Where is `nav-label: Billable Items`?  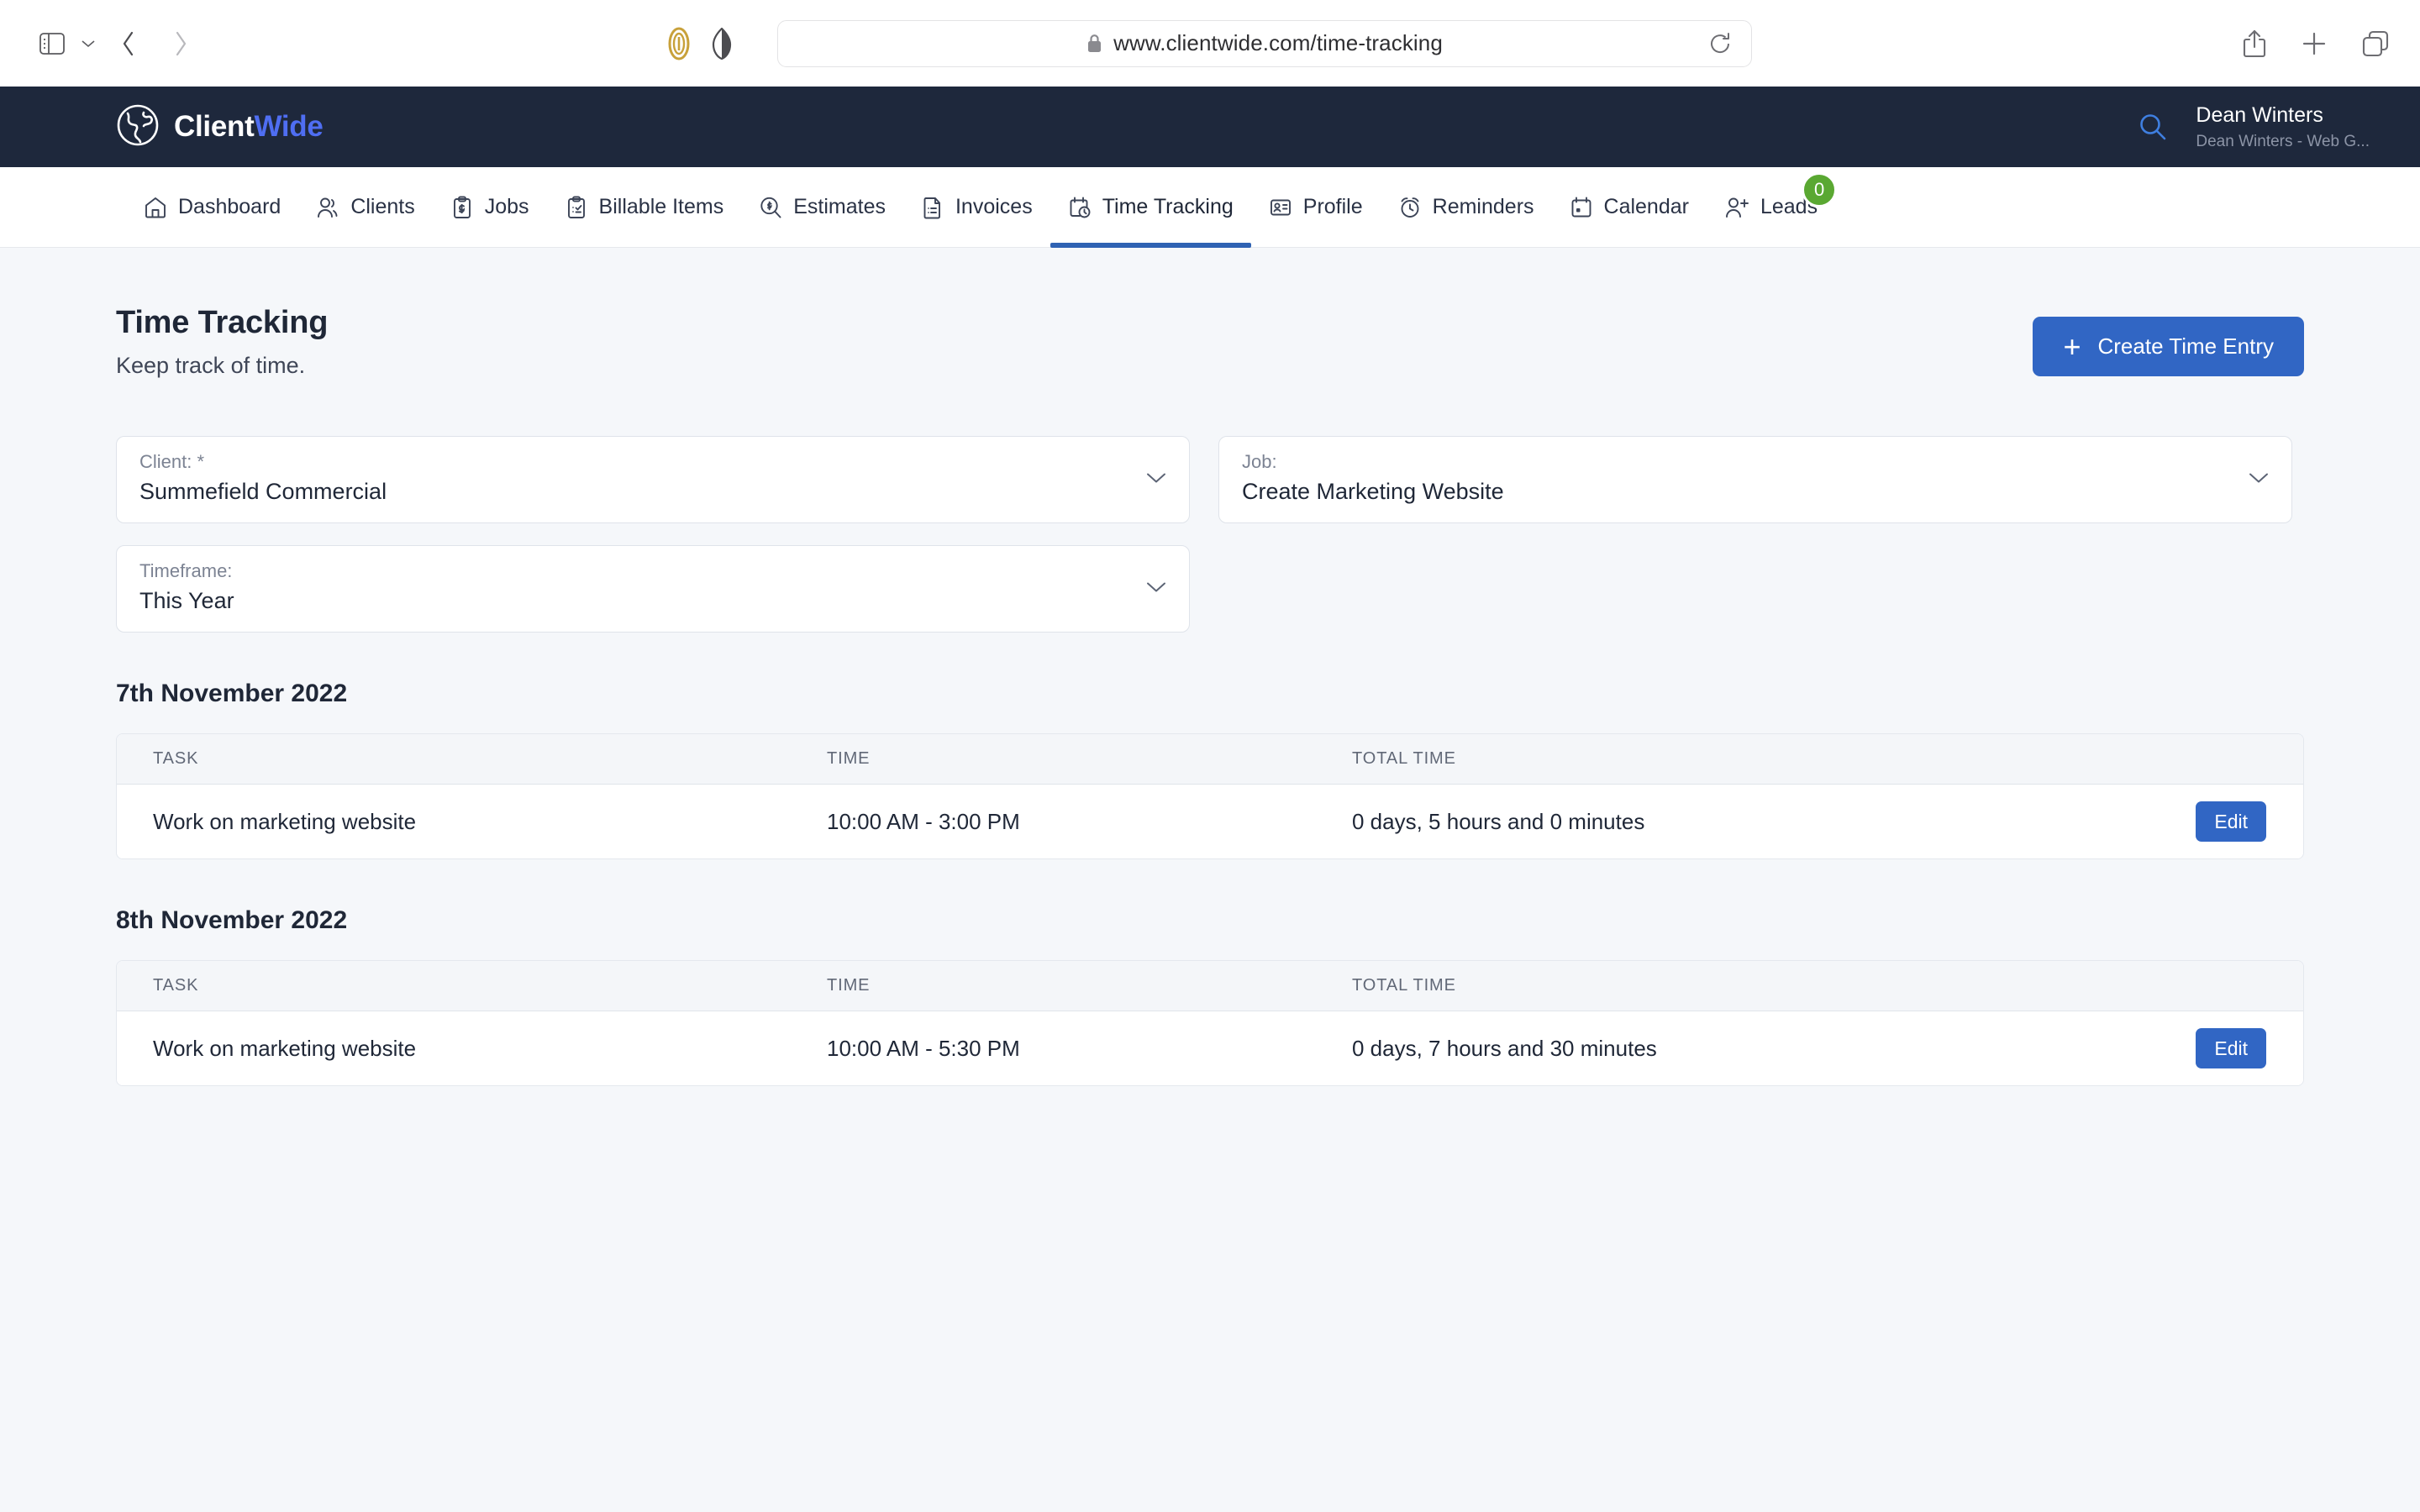 nav-label: Billable Items is located at coordinates (661, 206).